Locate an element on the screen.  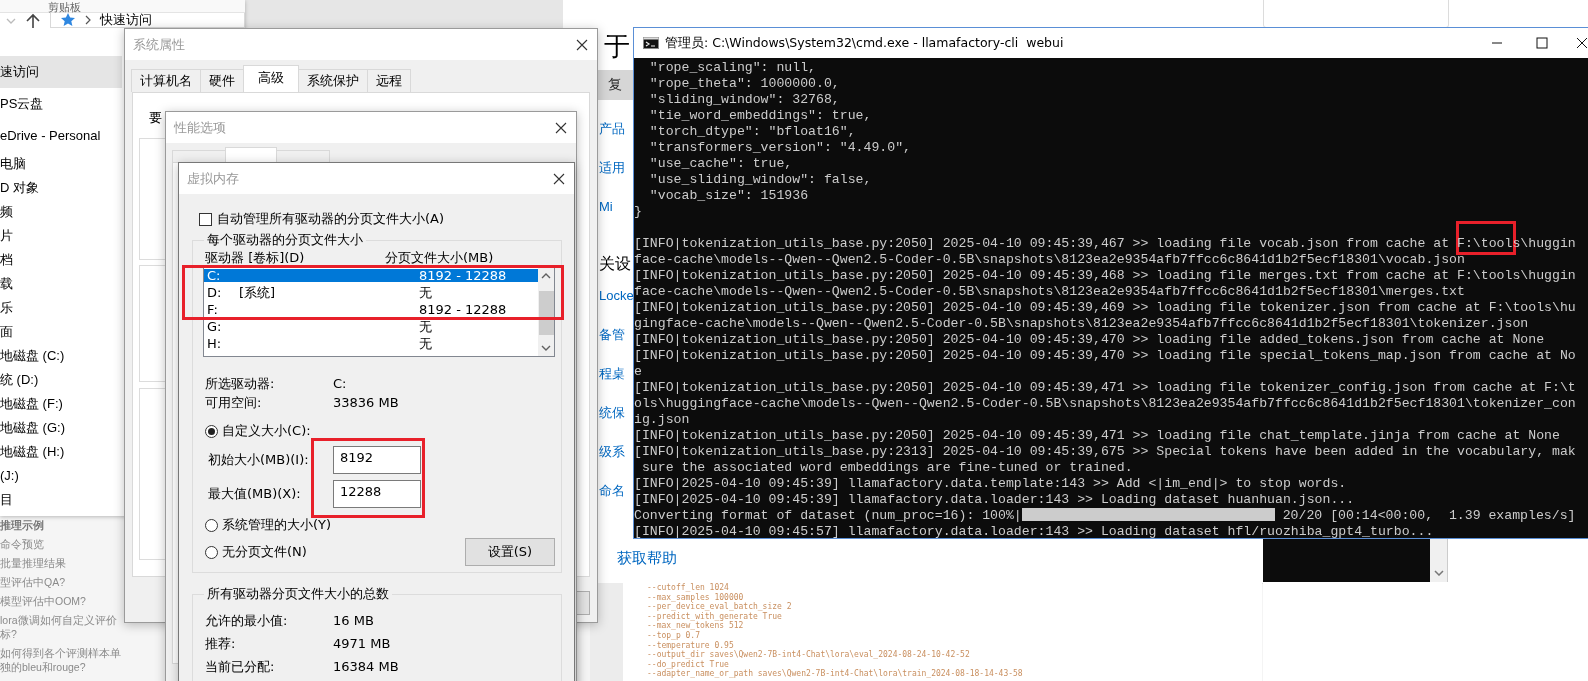
console-line: [INFO|tokenization_utils_base.py:2313] 2025-04-10 09:45:39,675 >> Special tokens have been added in the vocabulary, mak is located at coordinates (1105, 452).